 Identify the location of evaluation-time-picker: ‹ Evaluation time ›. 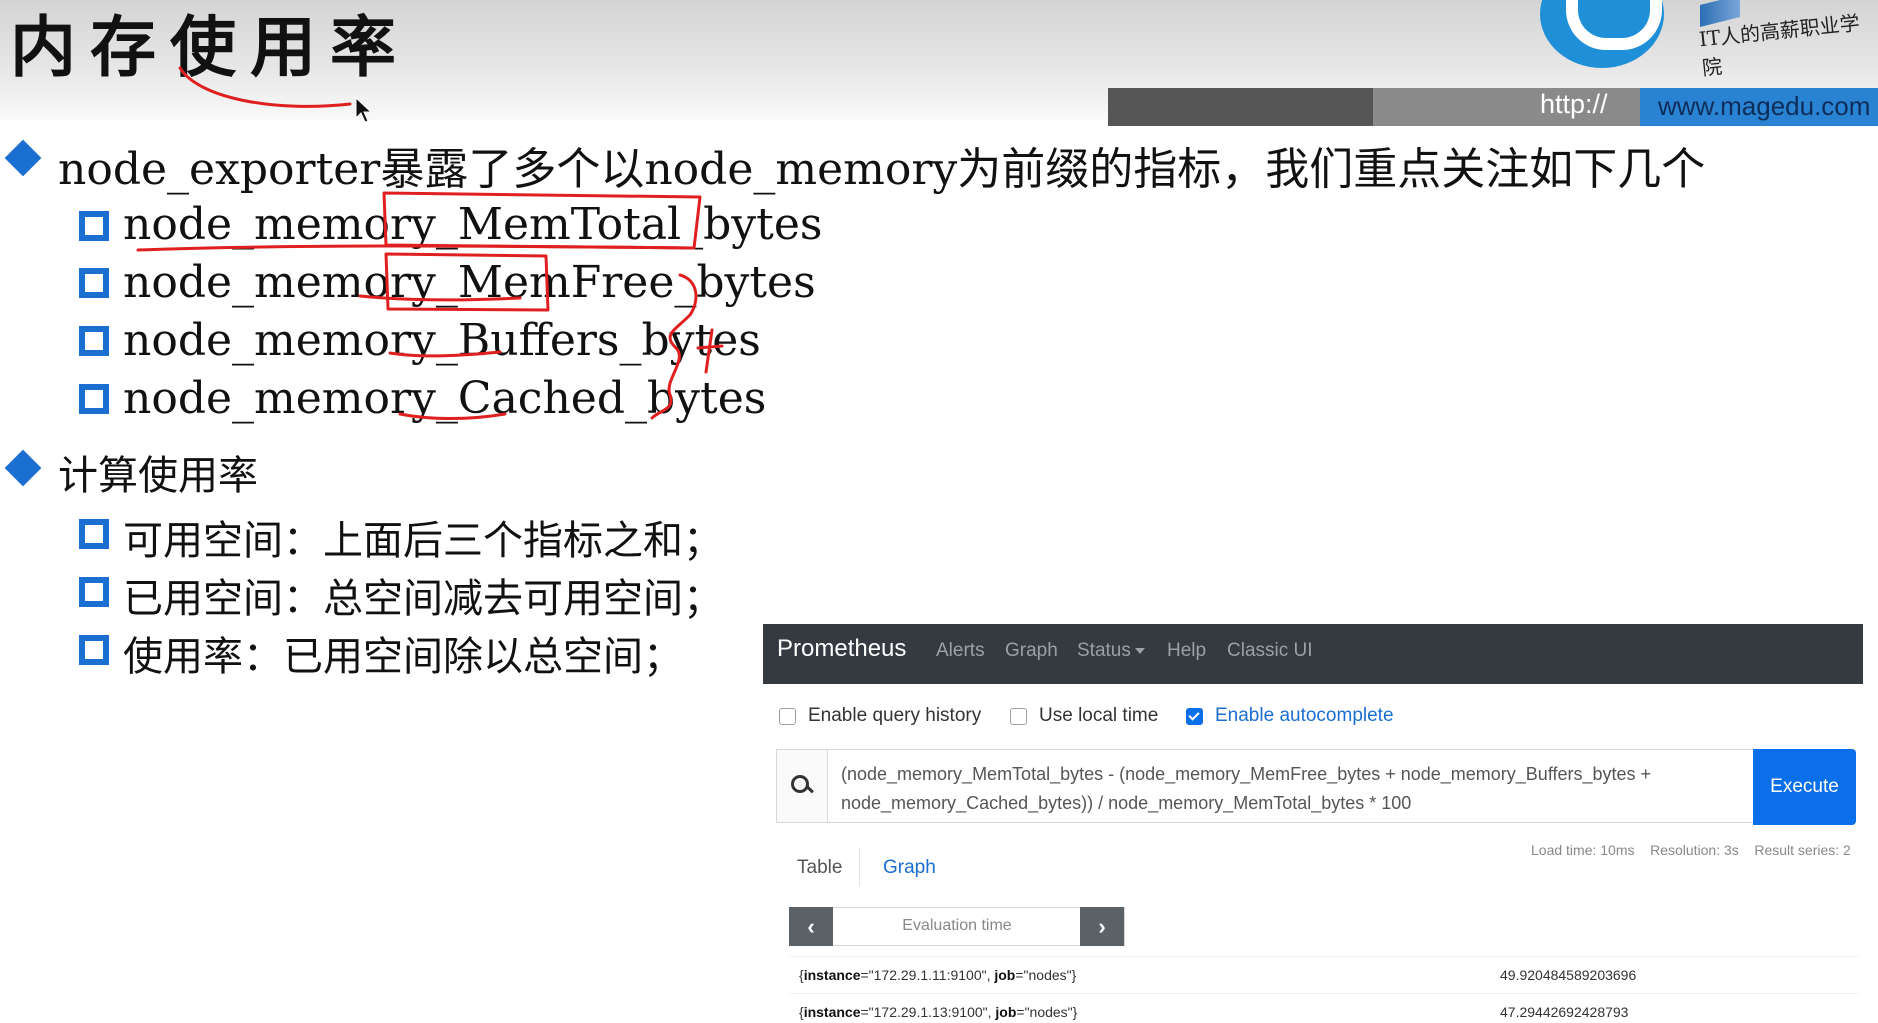
(957, 926).